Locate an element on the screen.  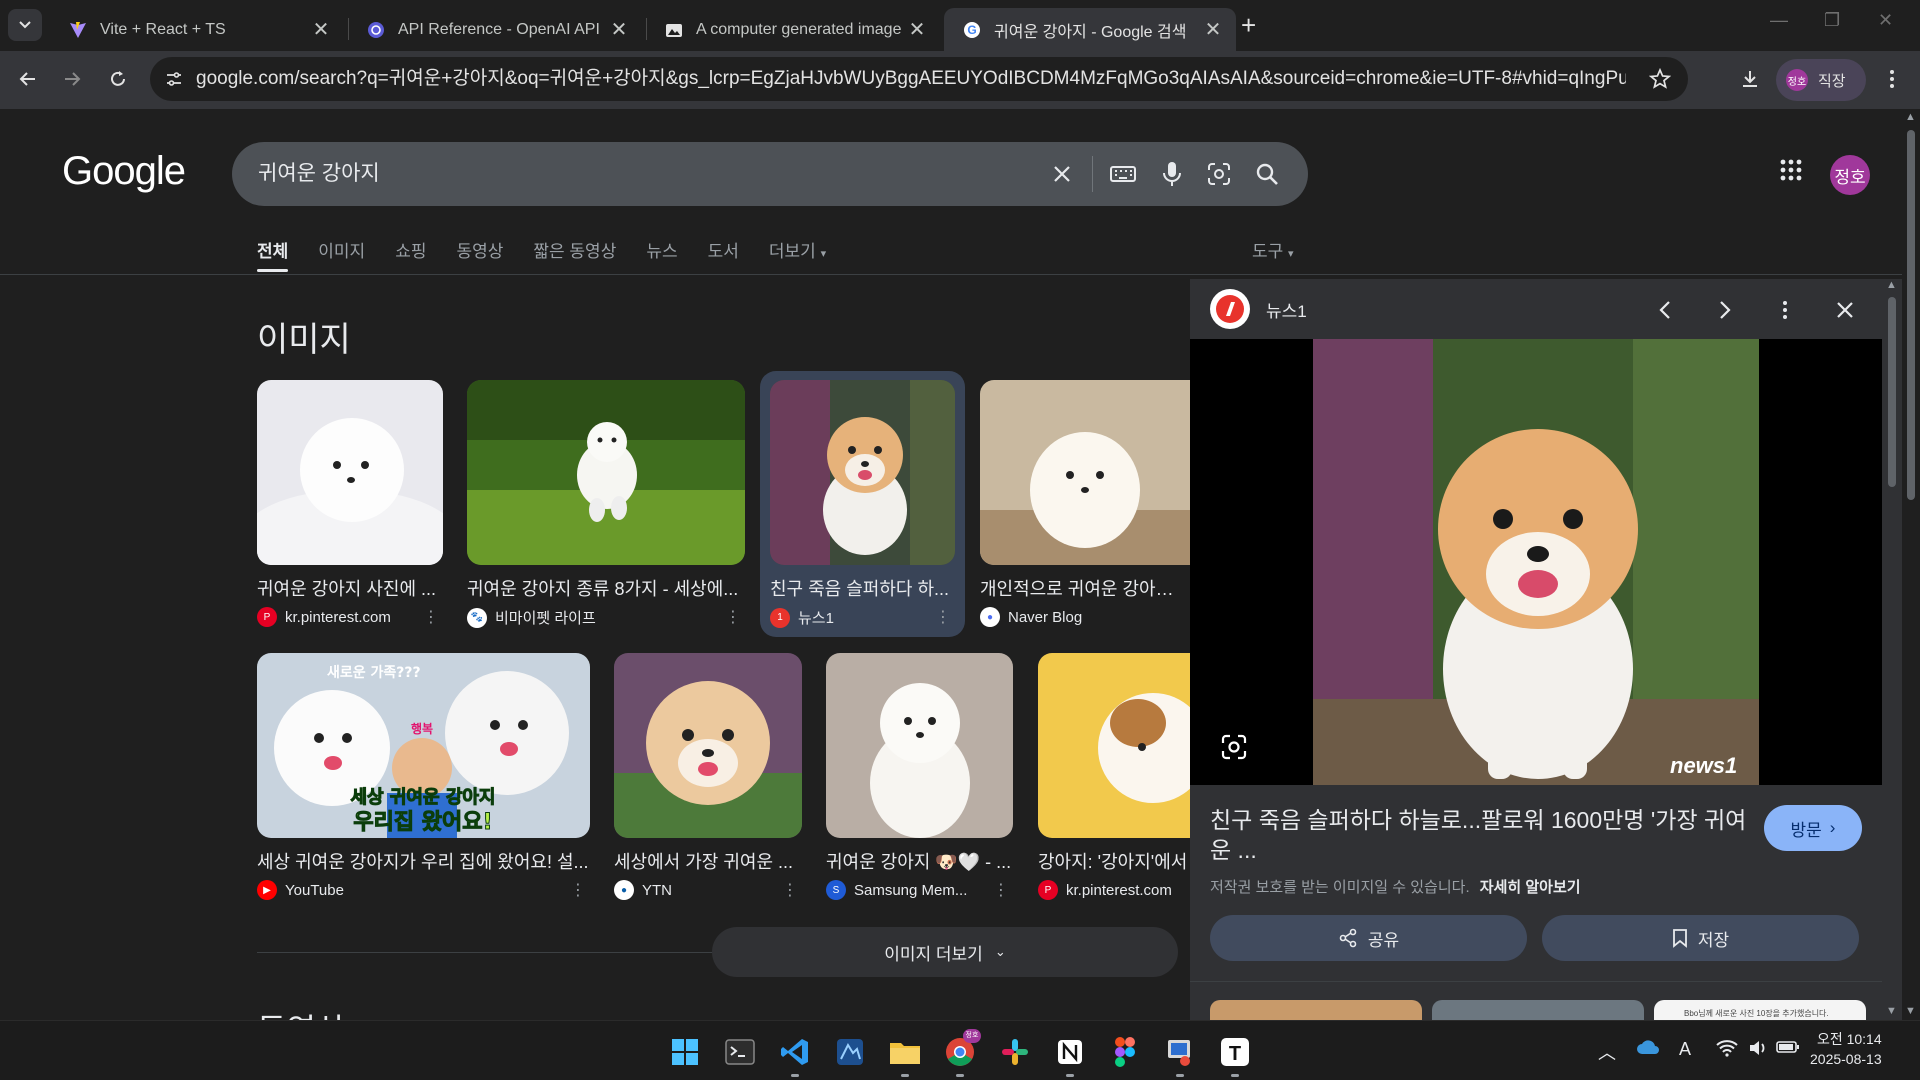
browser-menu-button is located at coordinates (1892, 79).